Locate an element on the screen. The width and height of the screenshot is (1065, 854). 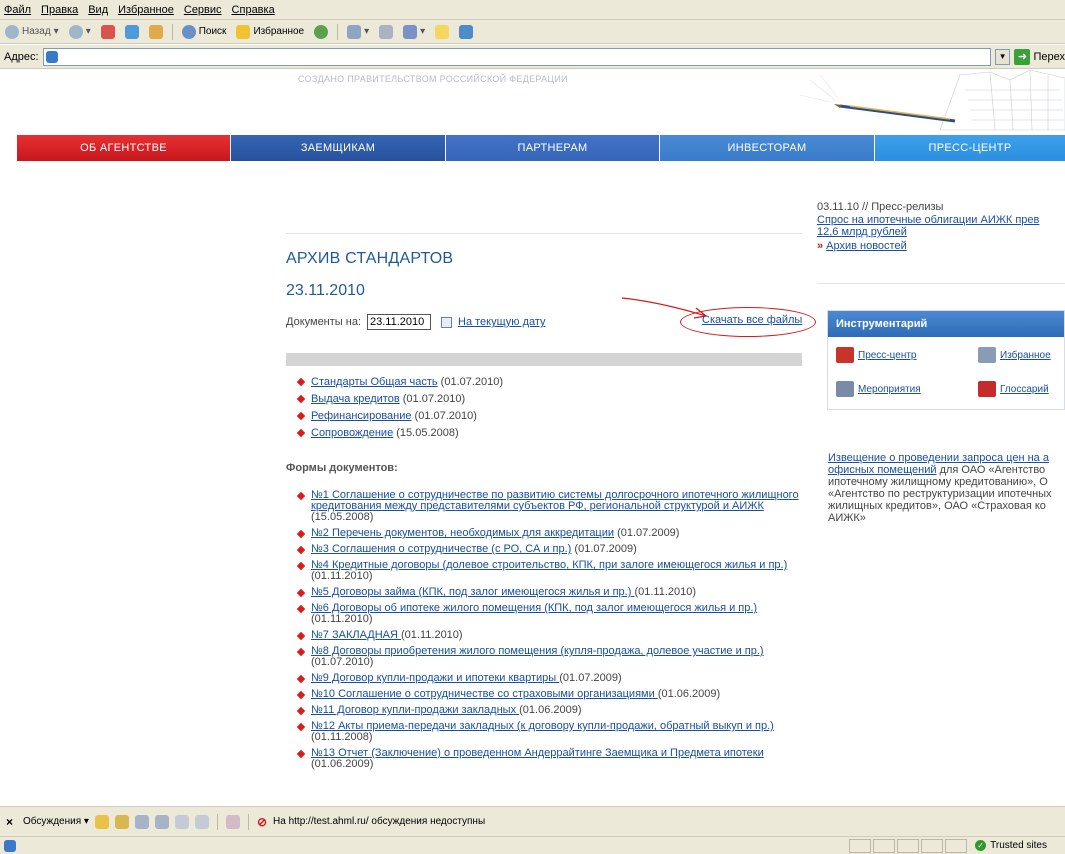
security-zone: ✓ Trusted sites is located at coordinates (1009, 845).